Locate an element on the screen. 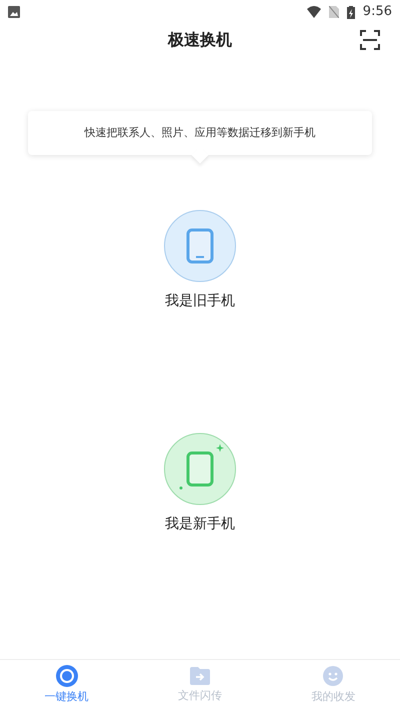  battery-icon is located at coordinates (350, 12).